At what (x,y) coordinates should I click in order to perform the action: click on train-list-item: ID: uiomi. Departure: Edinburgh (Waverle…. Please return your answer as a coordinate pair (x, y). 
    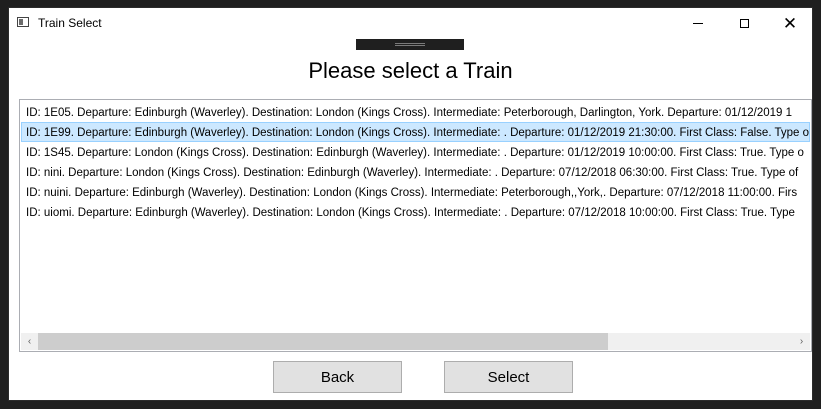
    Looking at the image, I should click on (415, 212).